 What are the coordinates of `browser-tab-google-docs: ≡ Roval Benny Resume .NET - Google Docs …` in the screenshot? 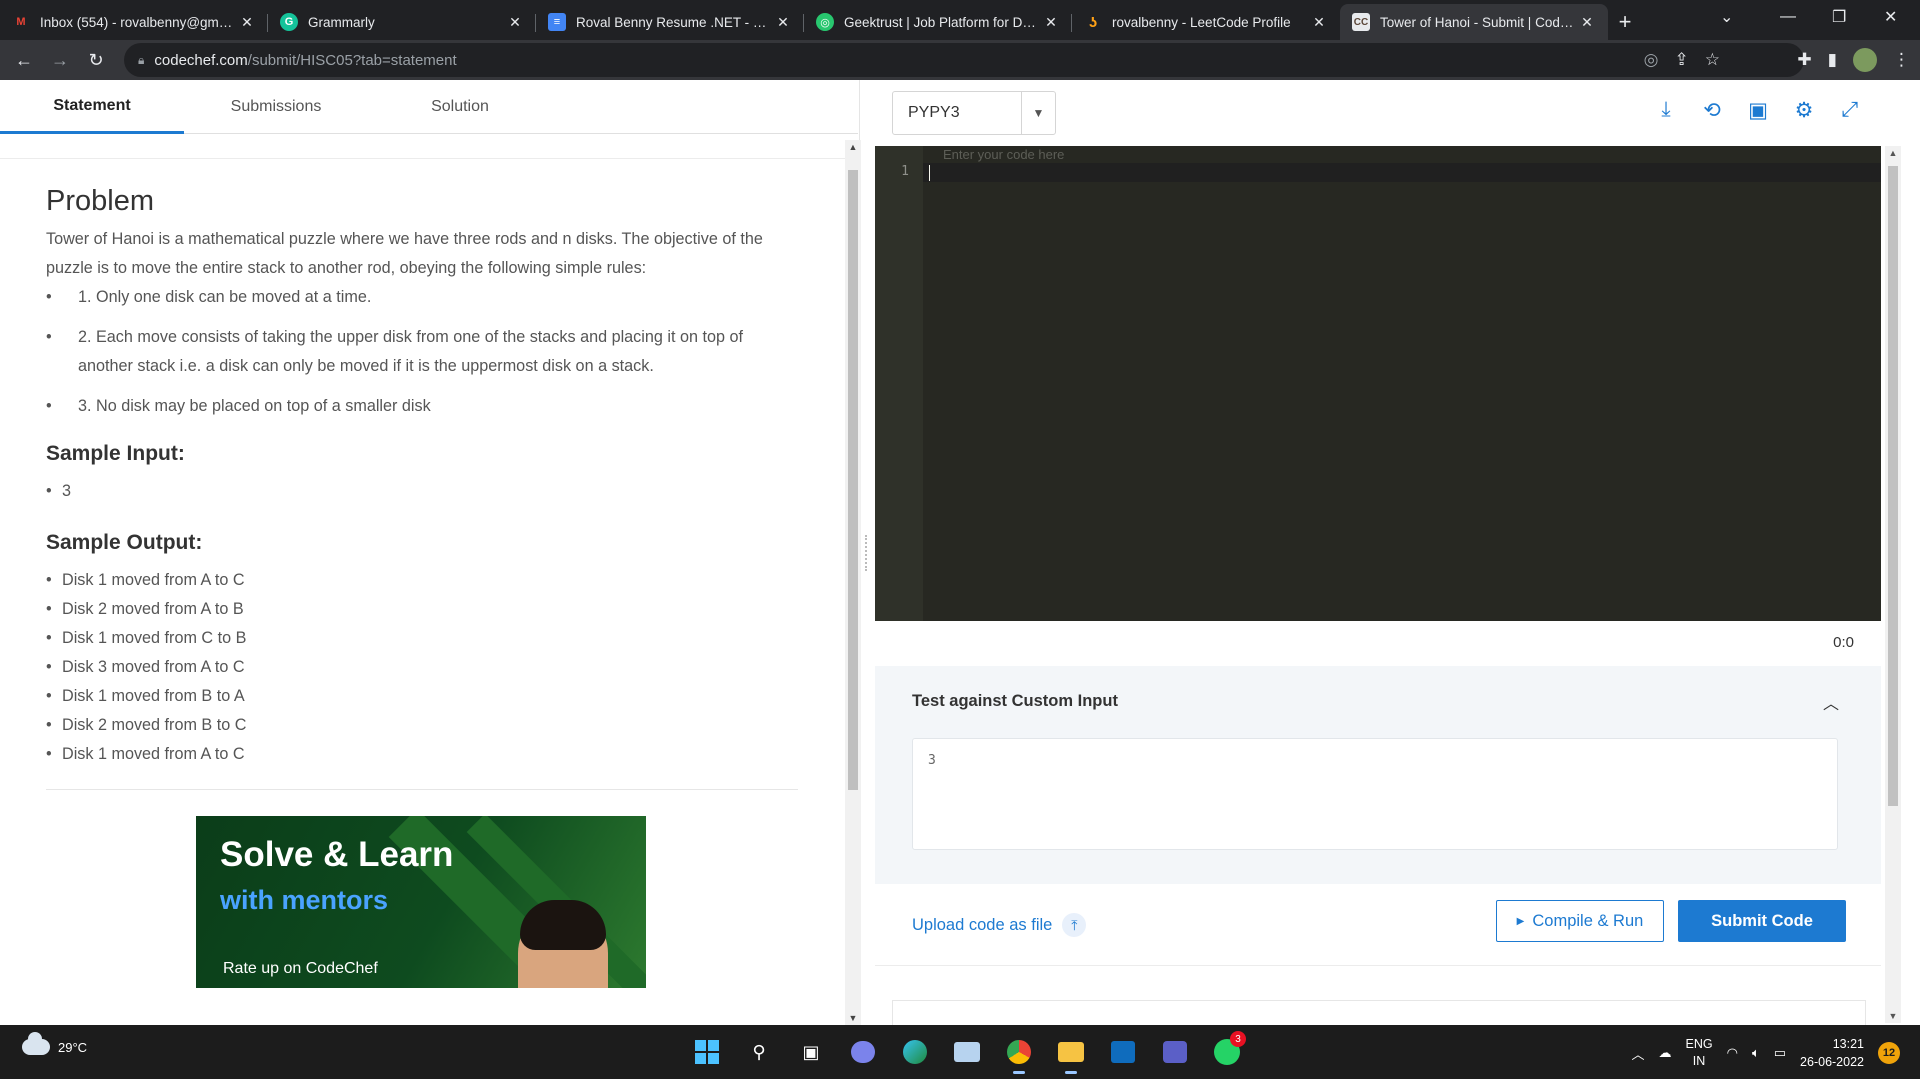 It's located at (670, 22).